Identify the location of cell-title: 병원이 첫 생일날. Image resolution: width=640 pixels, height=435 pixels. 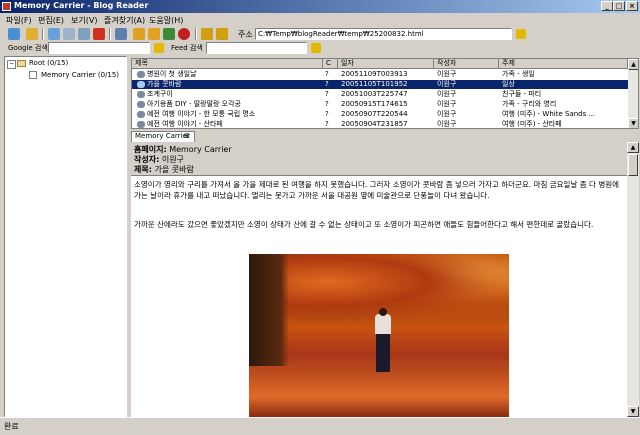
(172, 74).